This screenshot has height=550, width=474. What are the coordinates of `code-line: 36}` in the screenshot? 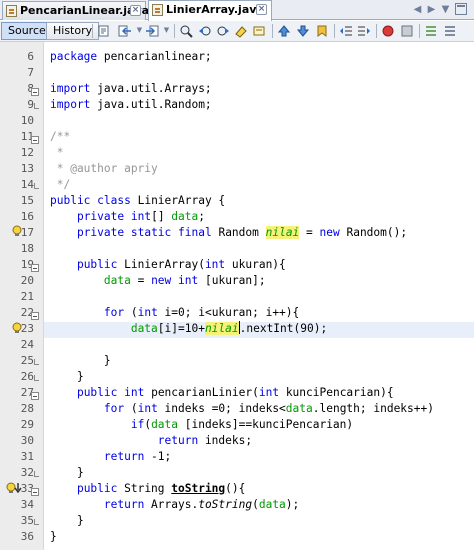 It's located at (237, 537).